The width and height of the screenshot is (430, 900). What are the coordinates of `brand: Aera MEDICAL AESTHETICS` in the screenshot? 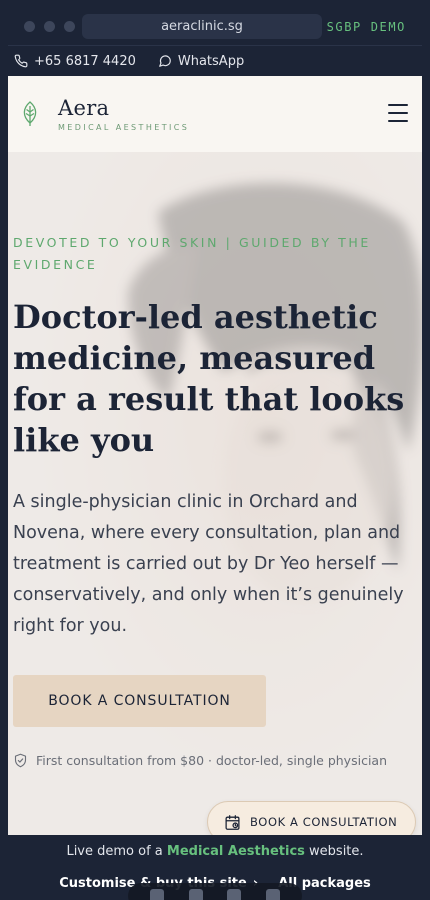 It's located at (123, 114).